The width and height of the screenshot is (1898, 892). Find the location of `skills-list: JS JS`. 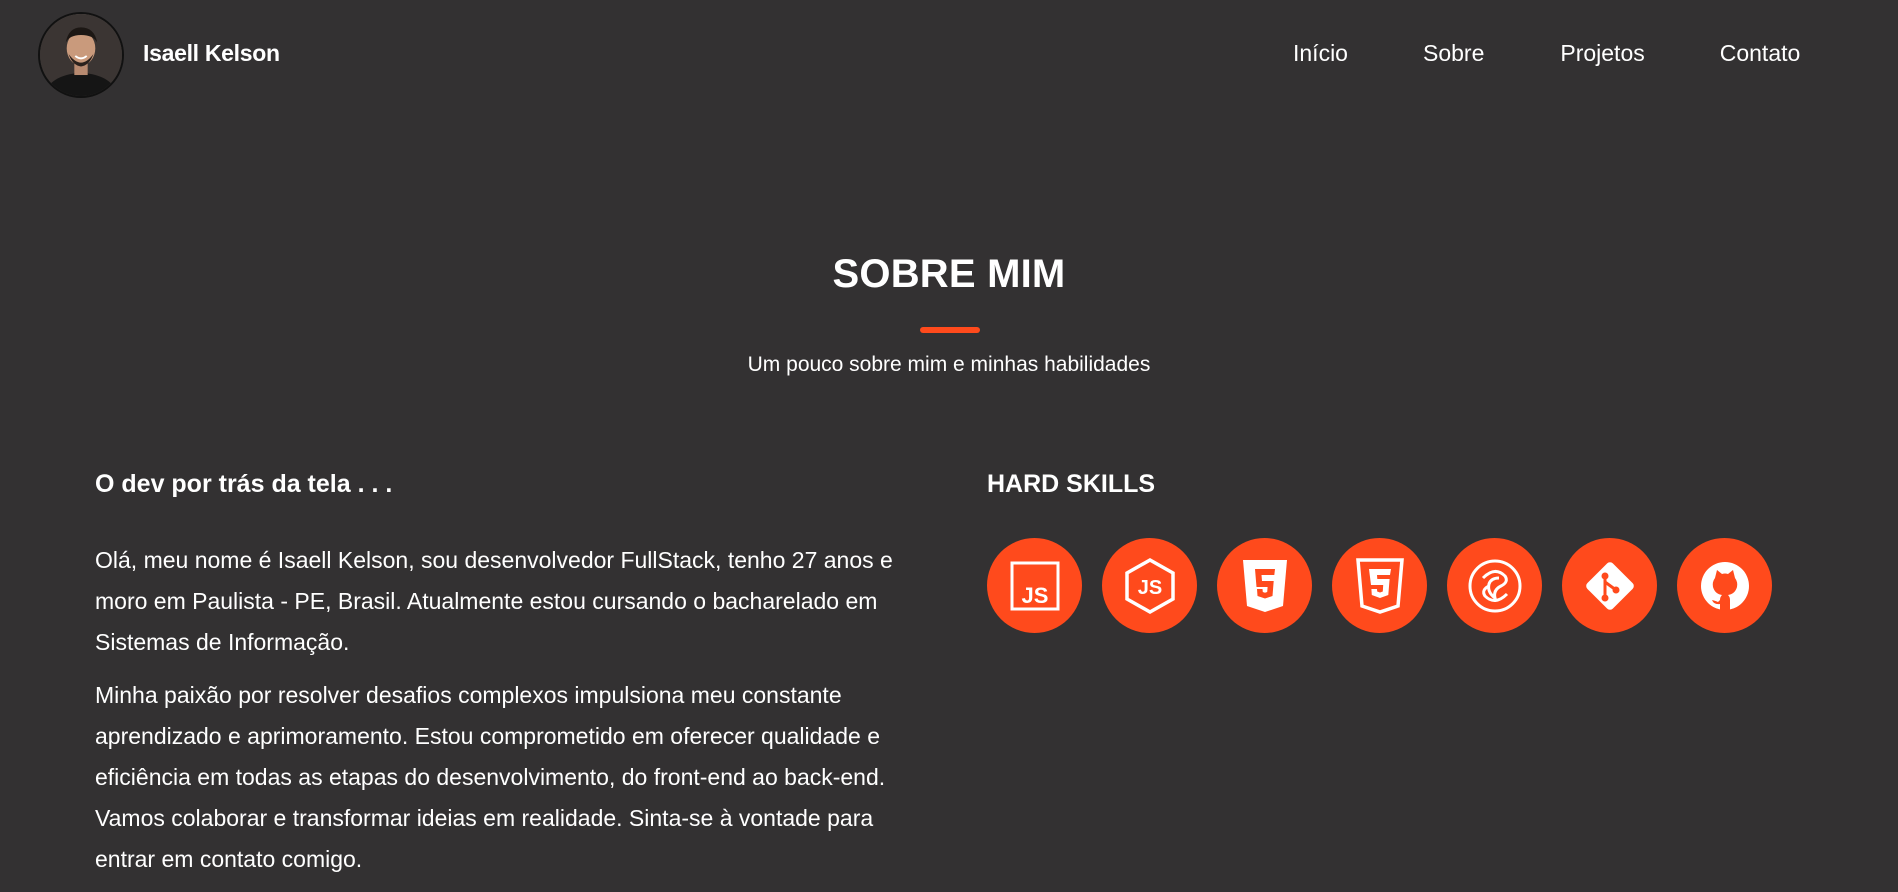

skills-list: JS JS is located at coordinates (1387, 585).